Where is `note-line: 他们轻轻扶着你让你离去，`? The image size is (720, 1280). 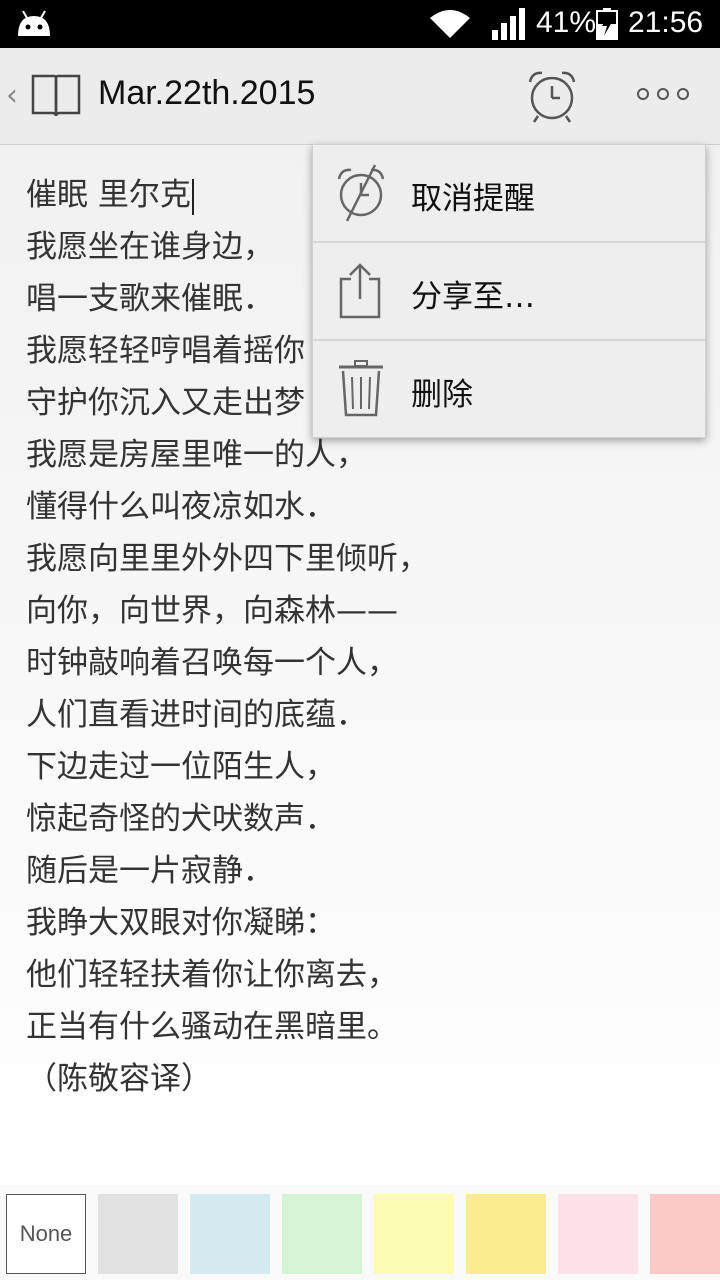 note-line: 他们轻轻扶着你让你离去， is located at coordinates (227, 975).